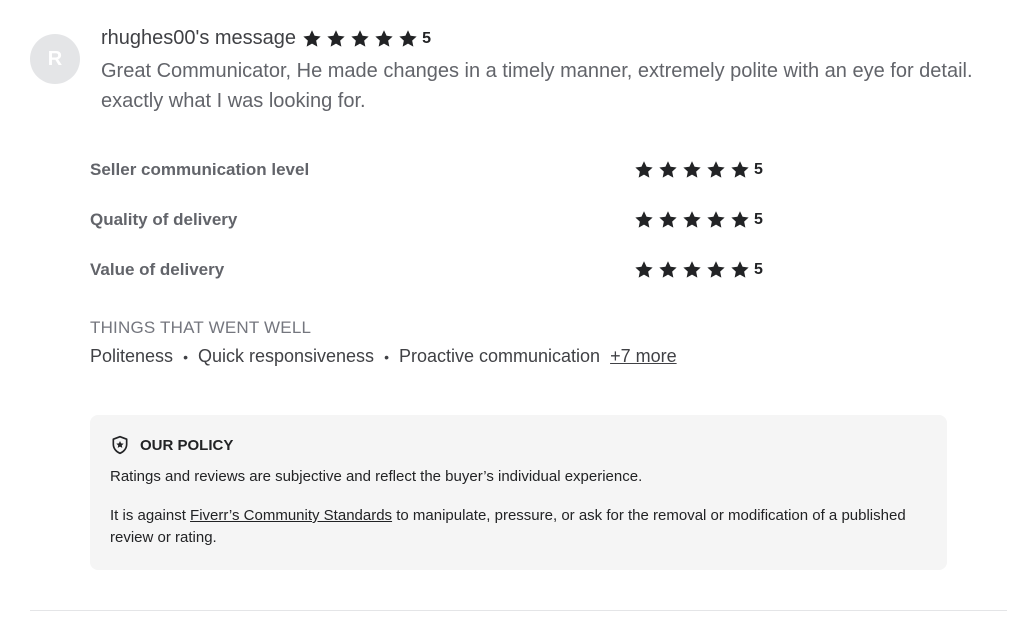 Image resolution: width=1017 pixels, height=625 pixels. What do you see at coordinates (201, 327) in the screenshot?
I see `went-well-title: THINGS THAT WENT WELL` at bounding box center [201, 327].